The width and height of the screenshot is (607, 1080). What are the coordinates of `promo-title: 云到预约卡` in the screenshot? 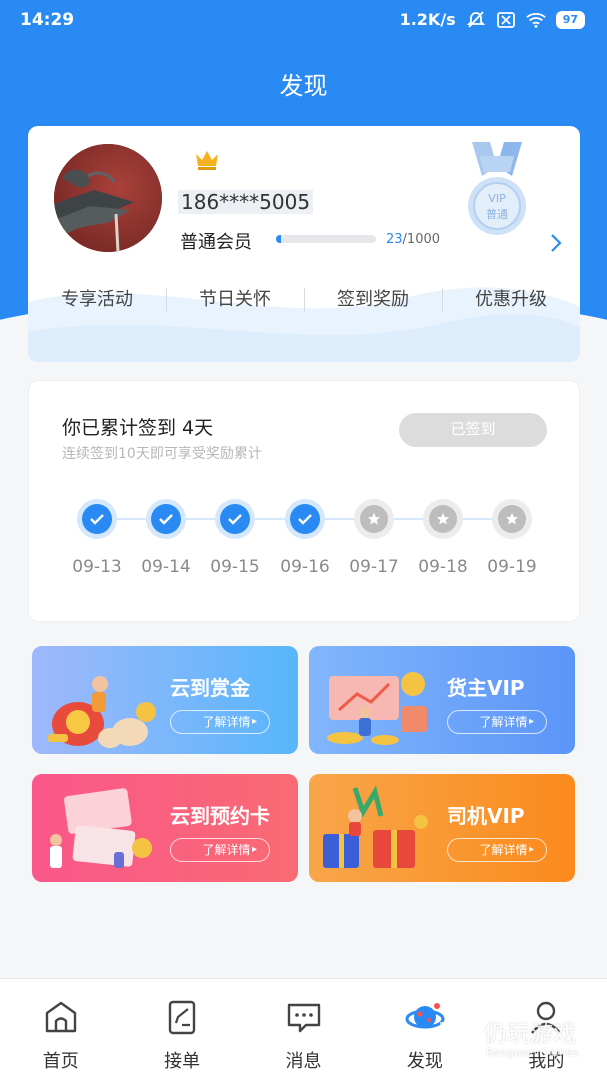 It's located at (220, 816).